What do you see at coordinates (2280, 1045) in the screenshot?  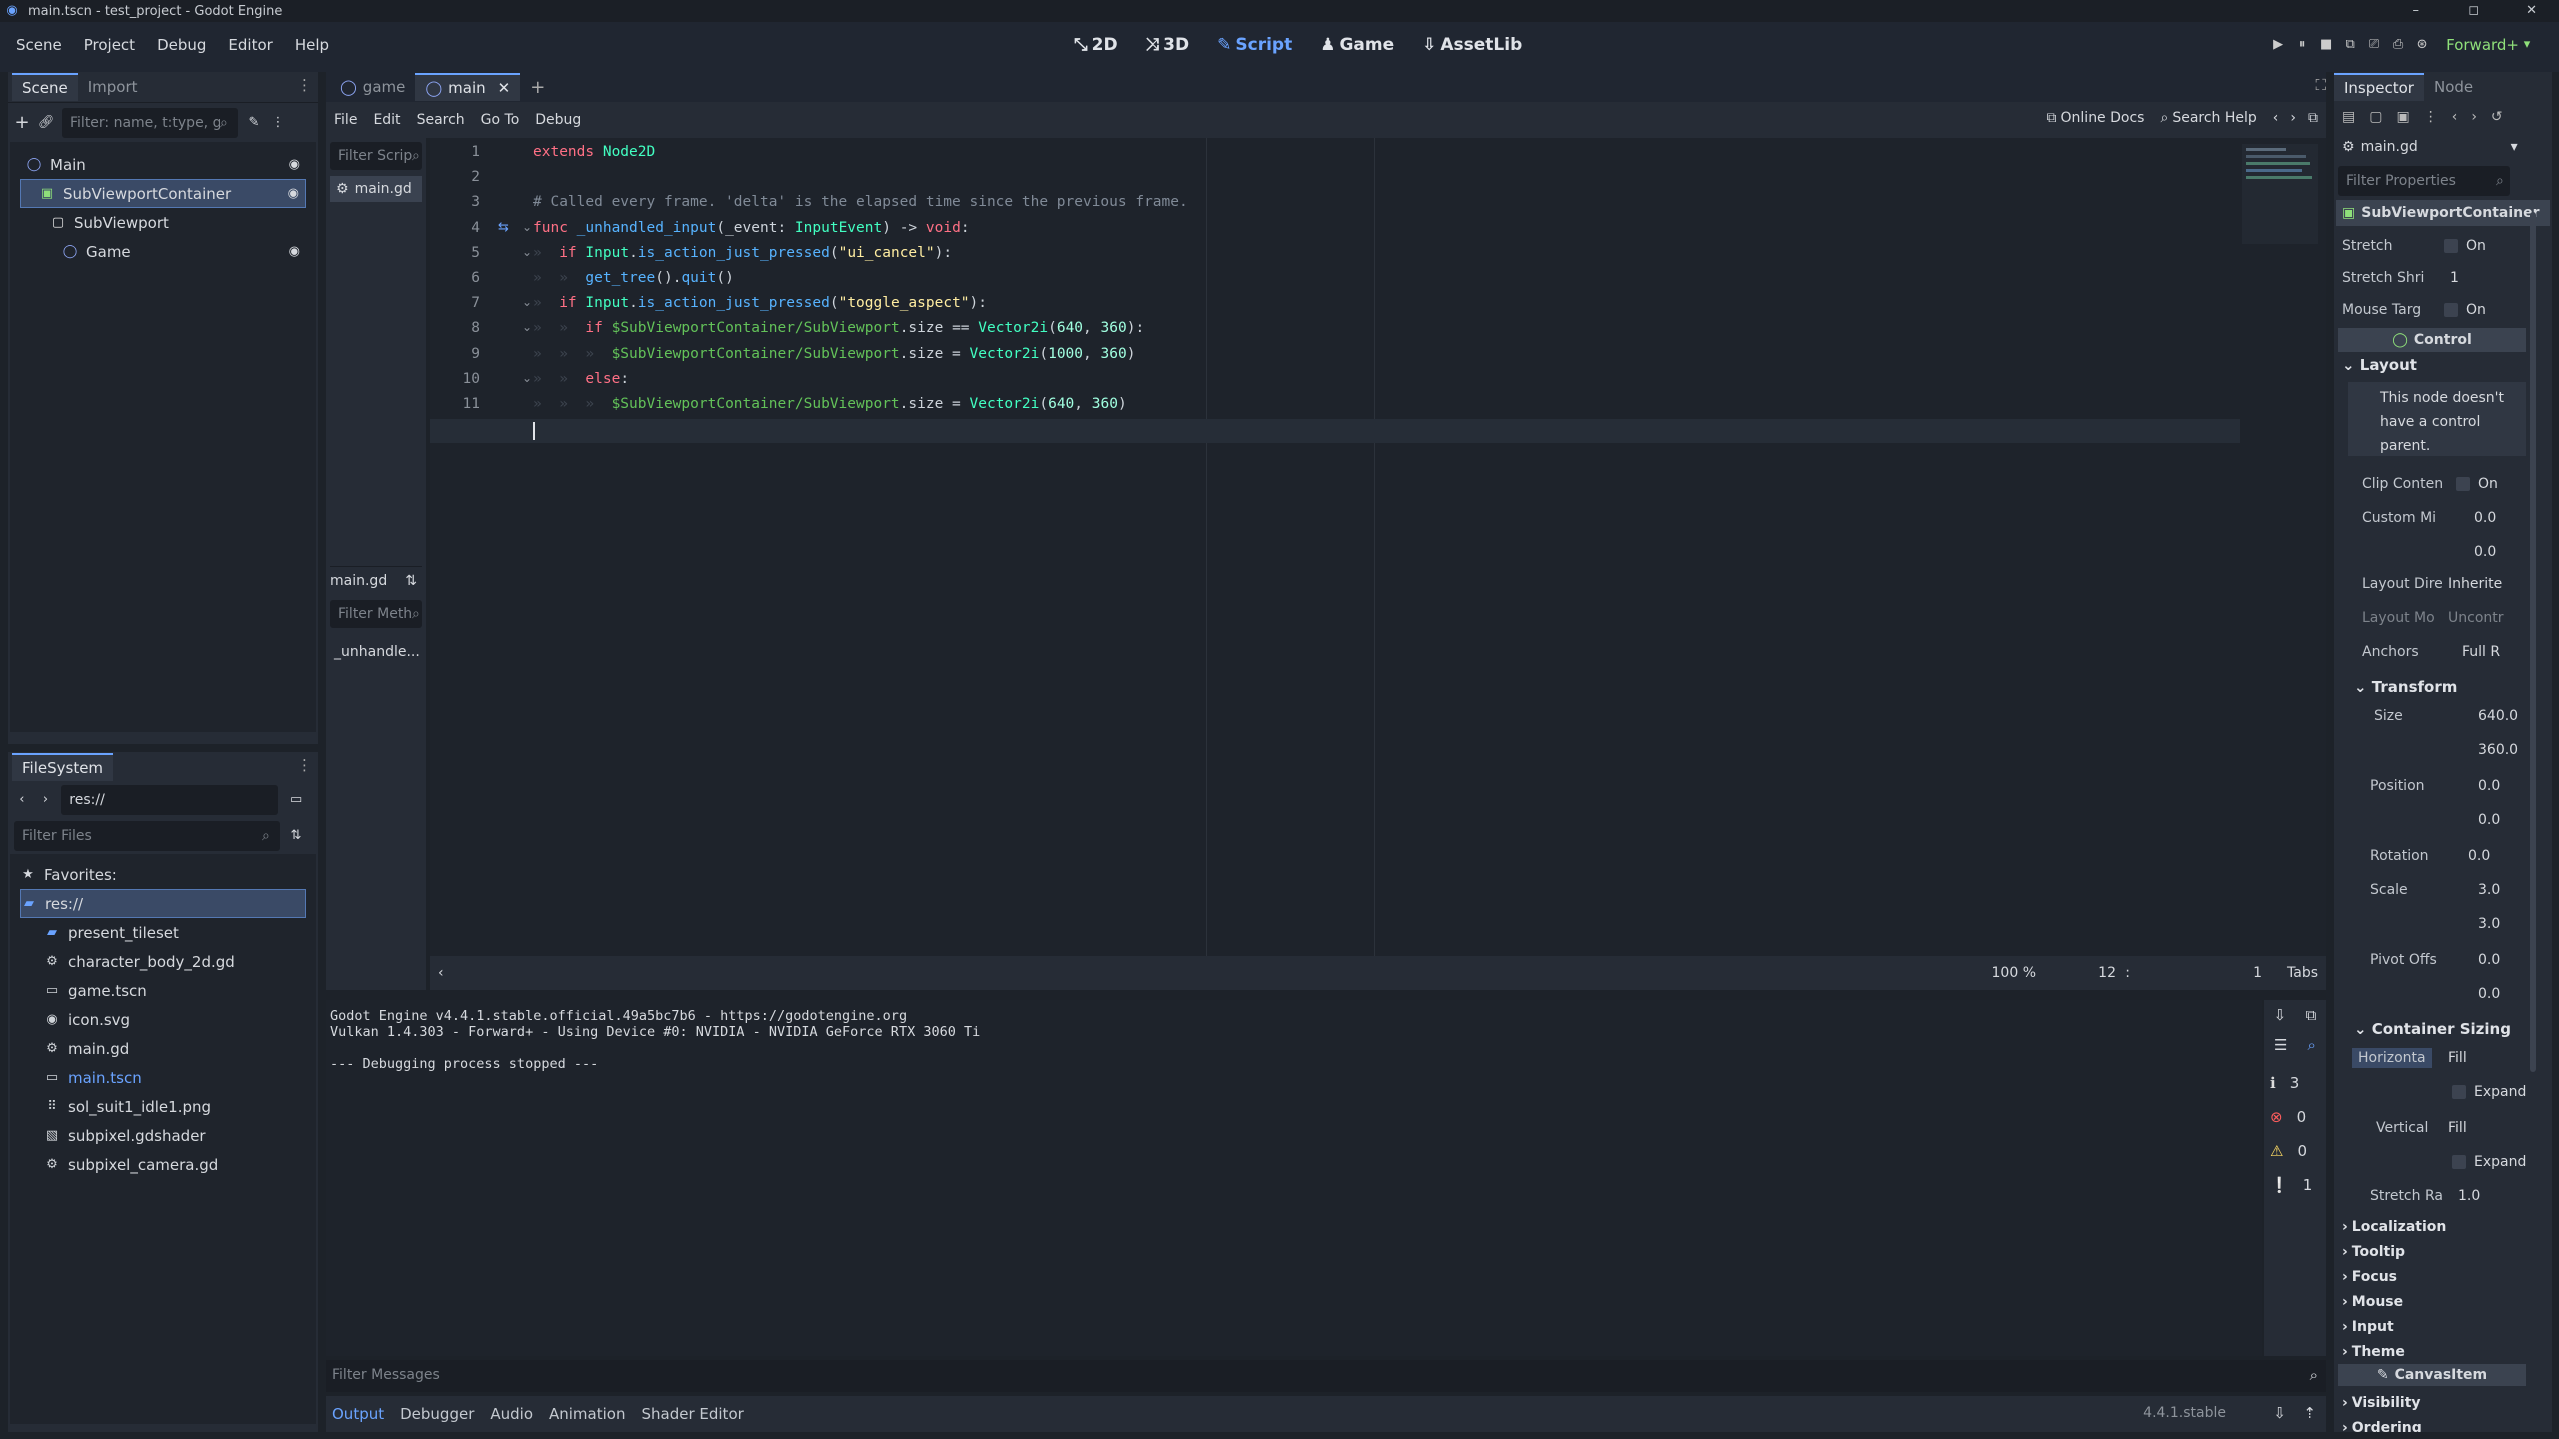 I see `collapse-icon: ☰` at bounding box center [2280, 1045].